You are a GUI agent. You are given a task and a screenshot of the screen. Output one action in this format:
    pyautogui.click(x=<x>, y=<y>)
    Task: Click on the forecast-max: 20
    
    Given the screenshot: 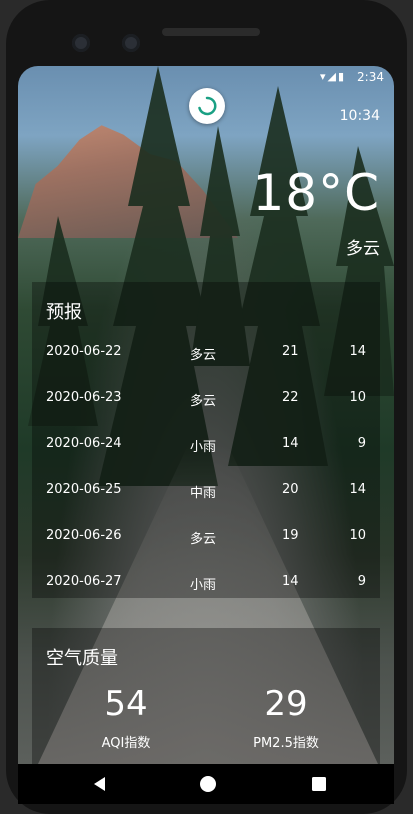 What is the action you would take?
    pyautogui.click(x=290, y=489)
    